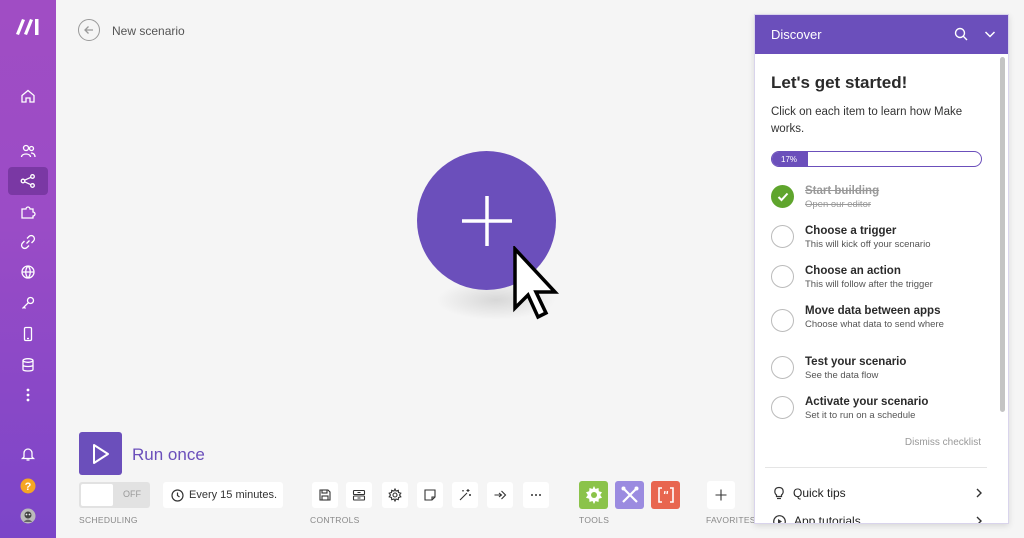 This screenshot has height=538, width=1024. Describe the element at coordinates (28, 334) in the screenshot. I see `devices-icon` at that location.